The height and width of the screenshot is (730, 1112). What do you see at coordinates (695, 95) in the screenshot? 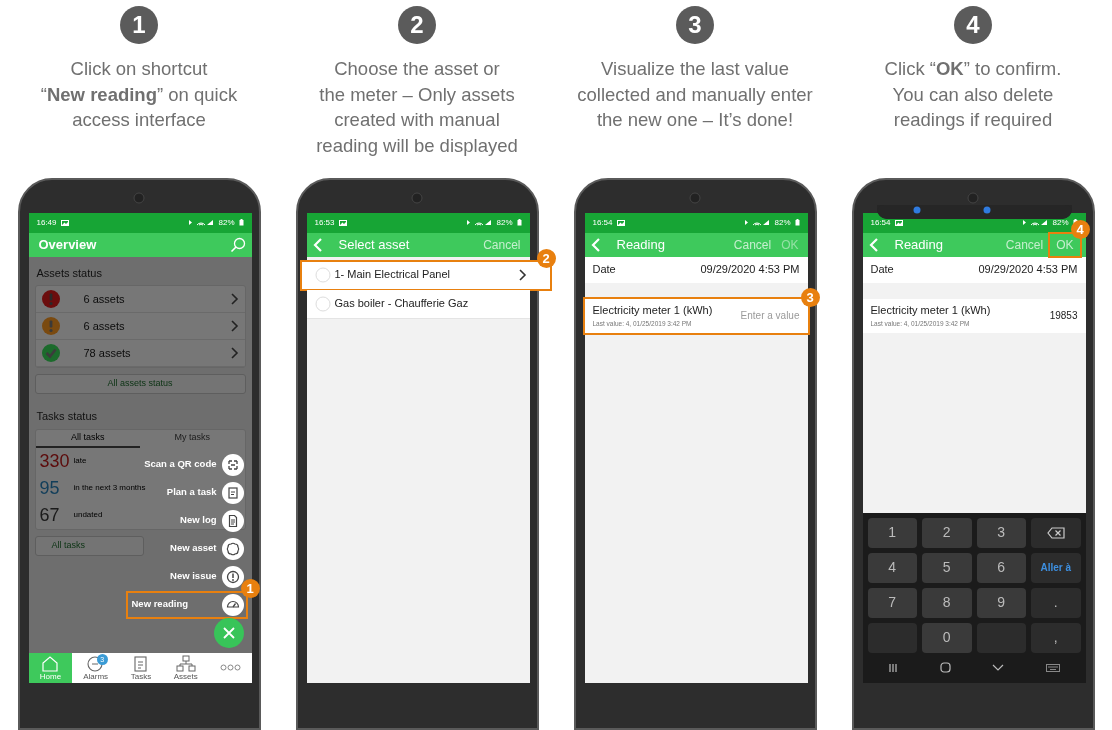
I see `step-caption: Visualize the last value collected and manually enter the new one – It’s done!` at bounding box center [695, 95].